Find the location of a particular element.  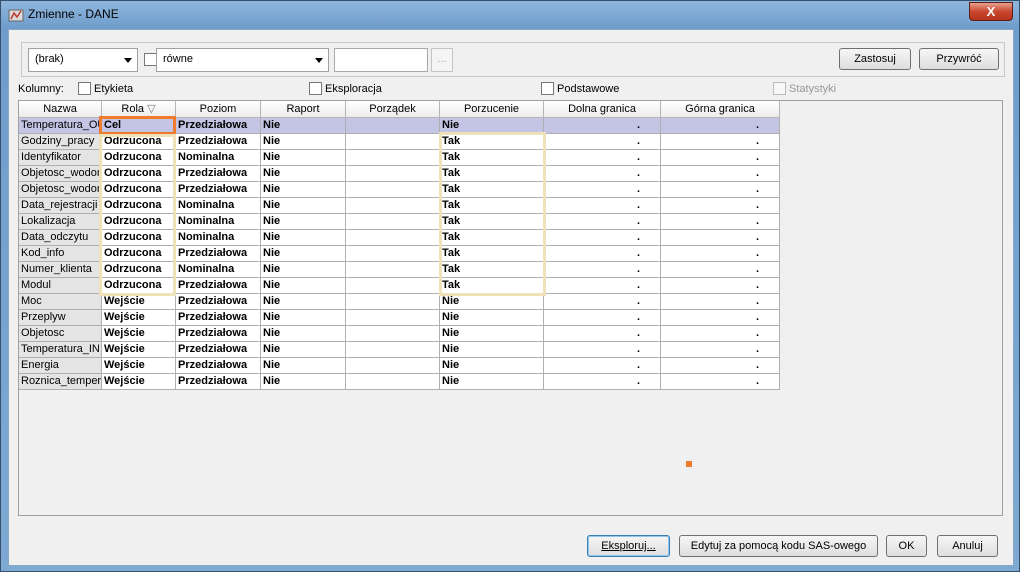

cell-name: Energia is located at coordinates (60, 366).